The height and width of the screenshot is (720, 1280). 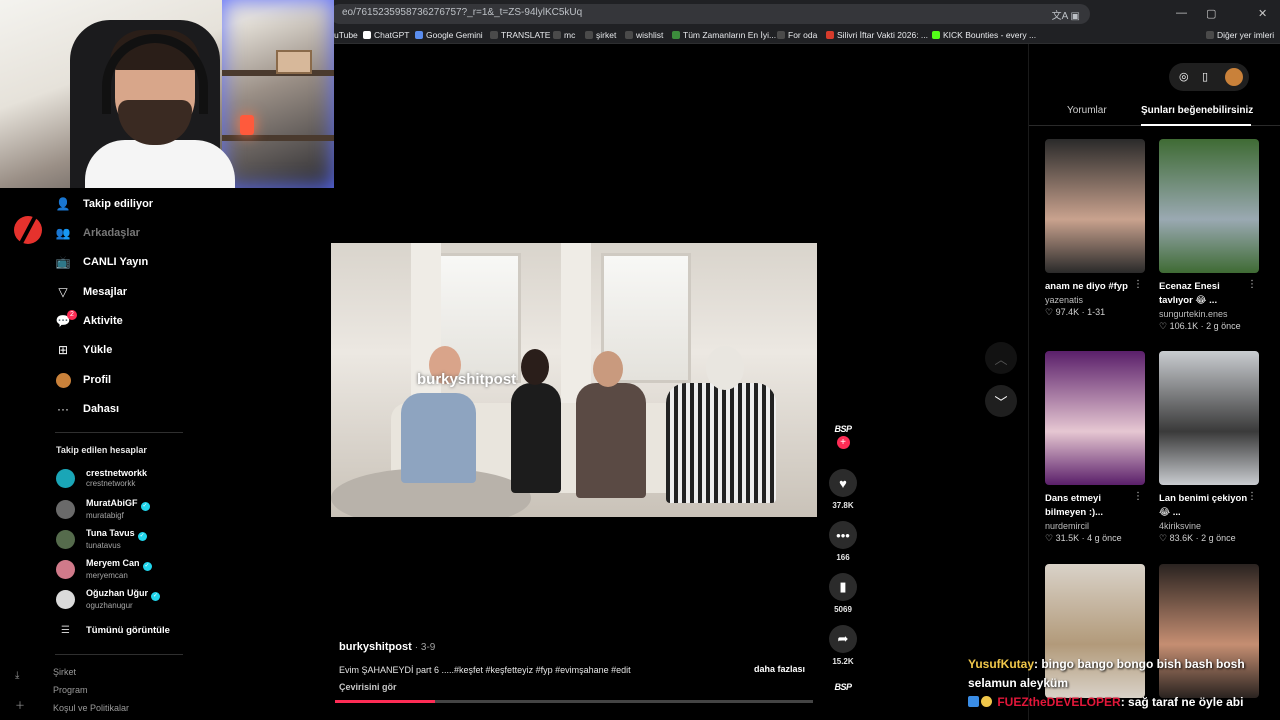 I want to click on card-author: nurdemircil, so click(x=1095, y=526).